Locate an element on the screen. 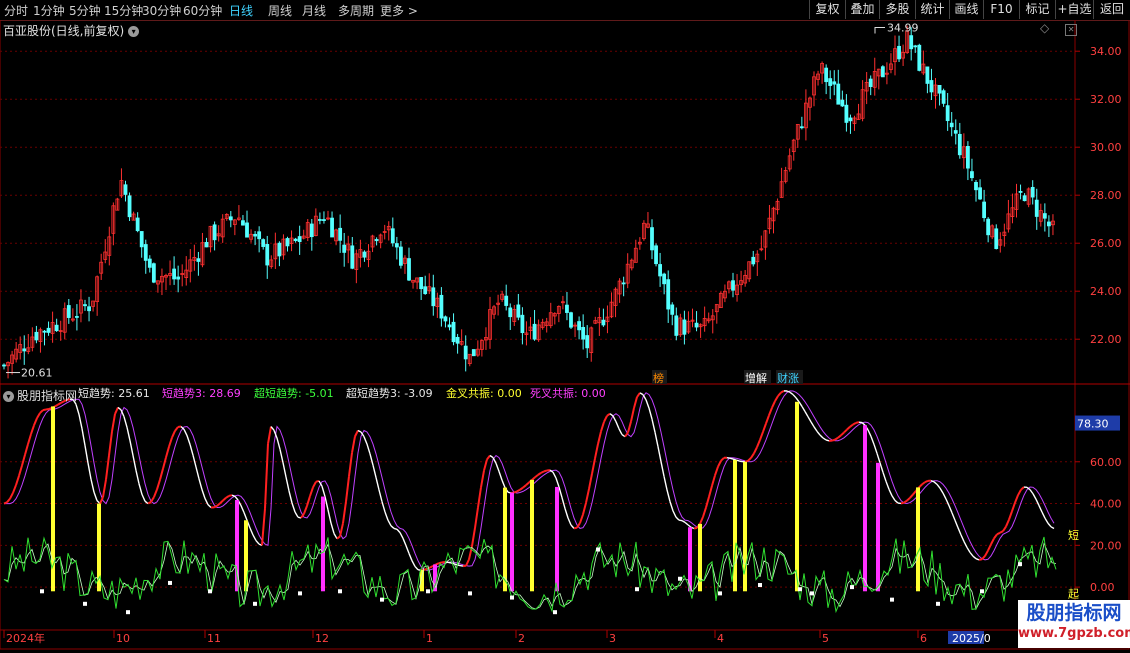 The width and height of the screenshot is (1130, 653). period-tab-3: 15分钟 is located at coordinates (123, 10).